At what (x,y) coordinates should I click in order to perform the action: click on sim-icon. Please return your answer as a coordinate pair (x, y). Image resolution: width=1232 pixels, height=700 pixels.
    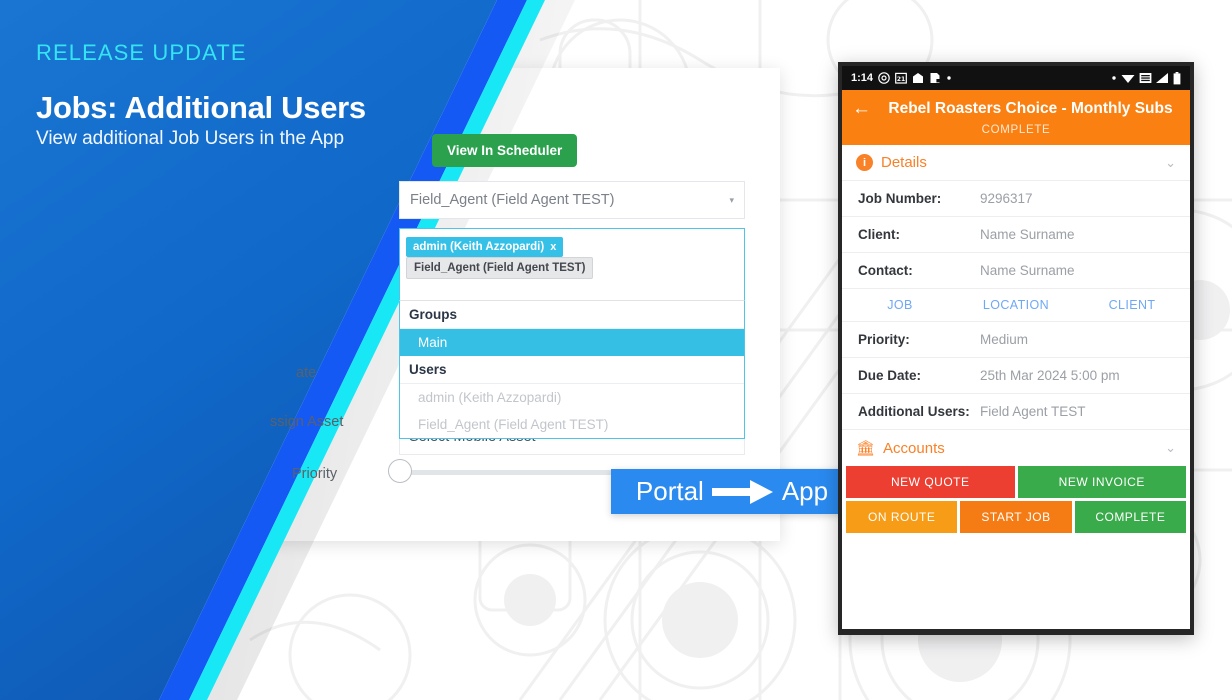
    Looking at the image, I should click on (1145, 78).